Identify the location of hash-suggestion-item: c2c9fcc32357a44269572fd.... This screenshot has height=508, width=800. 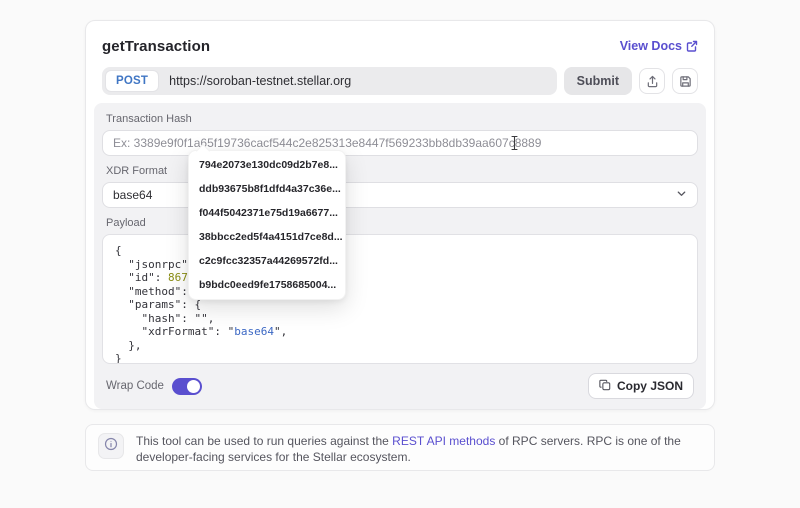
(267, 261).